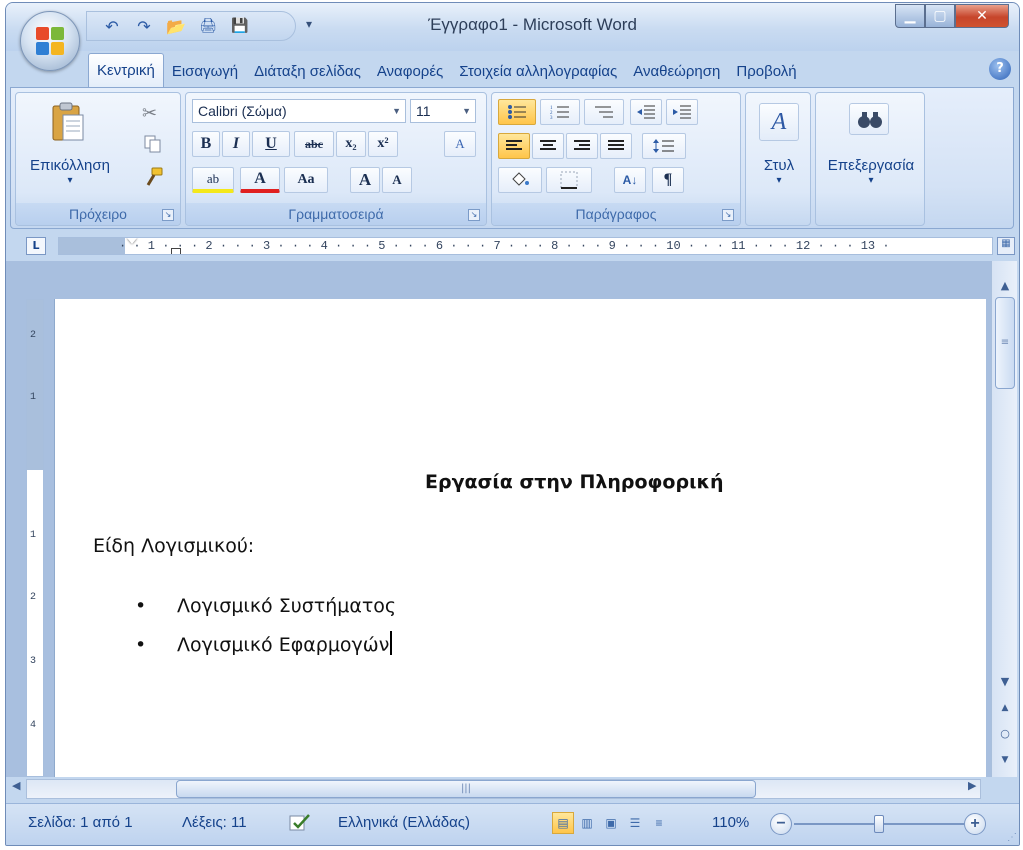 This screenshot has height=850, width=1023. What do you see at coordinates (1005, 343) in the screenshot?
I see `vertical-scroll-thumb: ≡` at bounding box center [1005, 343].